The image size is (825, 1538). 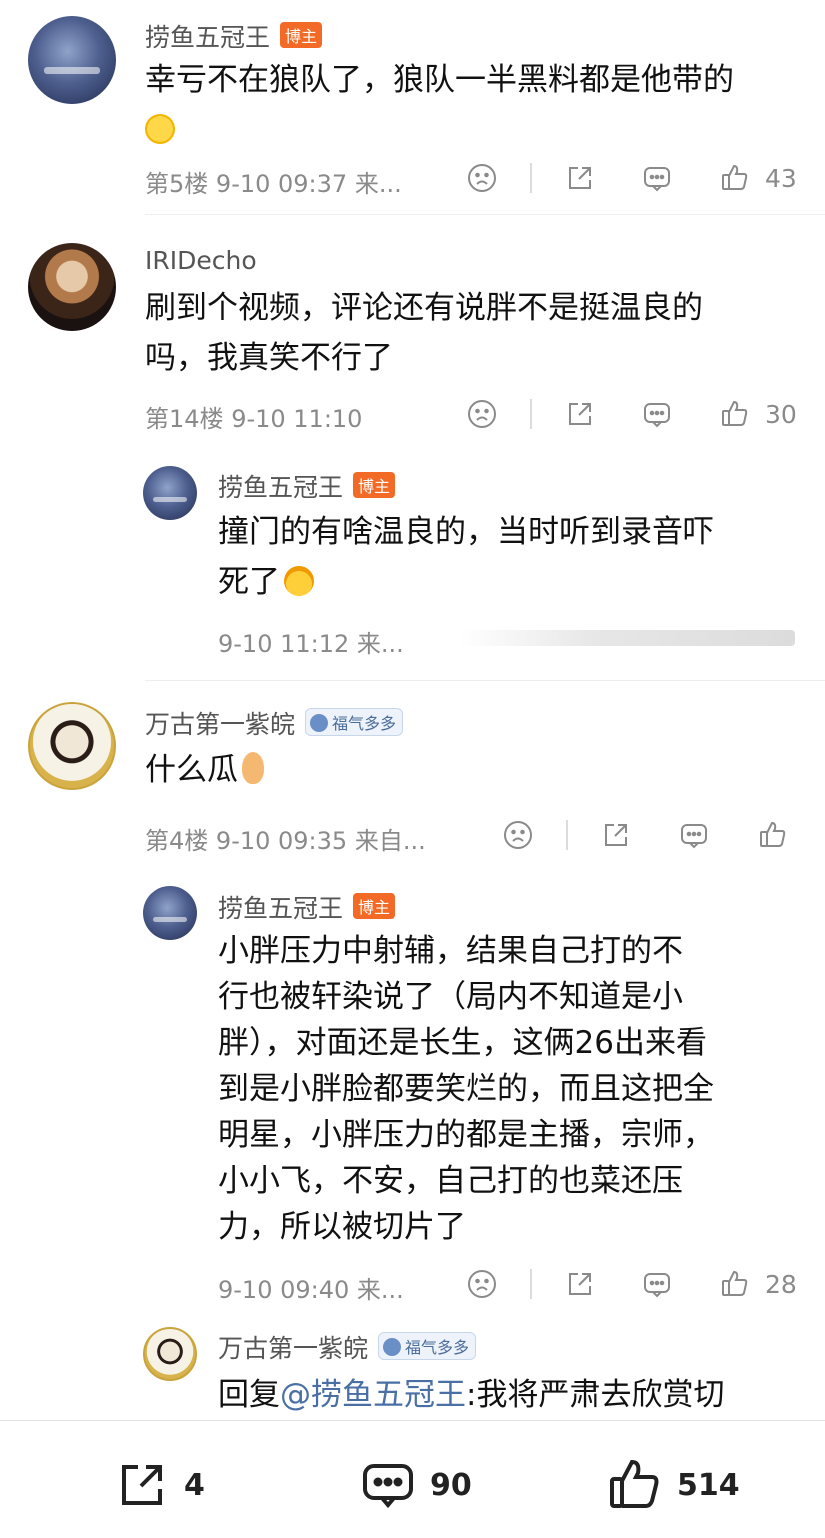 What do you see at coordinates (253, 768) in the screenshot?
I see `ear-emoji-icon` at bounding box center [253, 768].